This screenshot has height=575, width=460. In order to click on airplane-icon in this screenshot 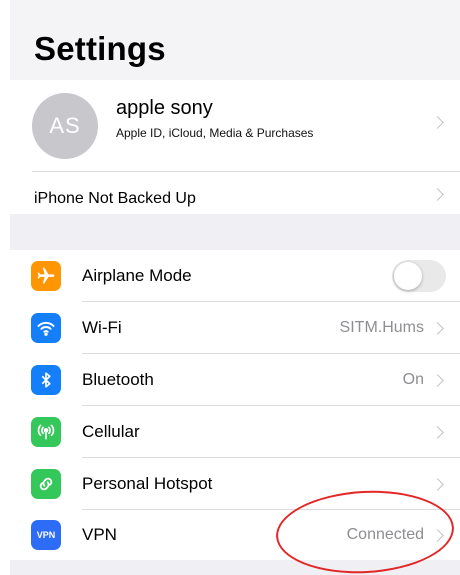, I will do `click(46, 276)`.